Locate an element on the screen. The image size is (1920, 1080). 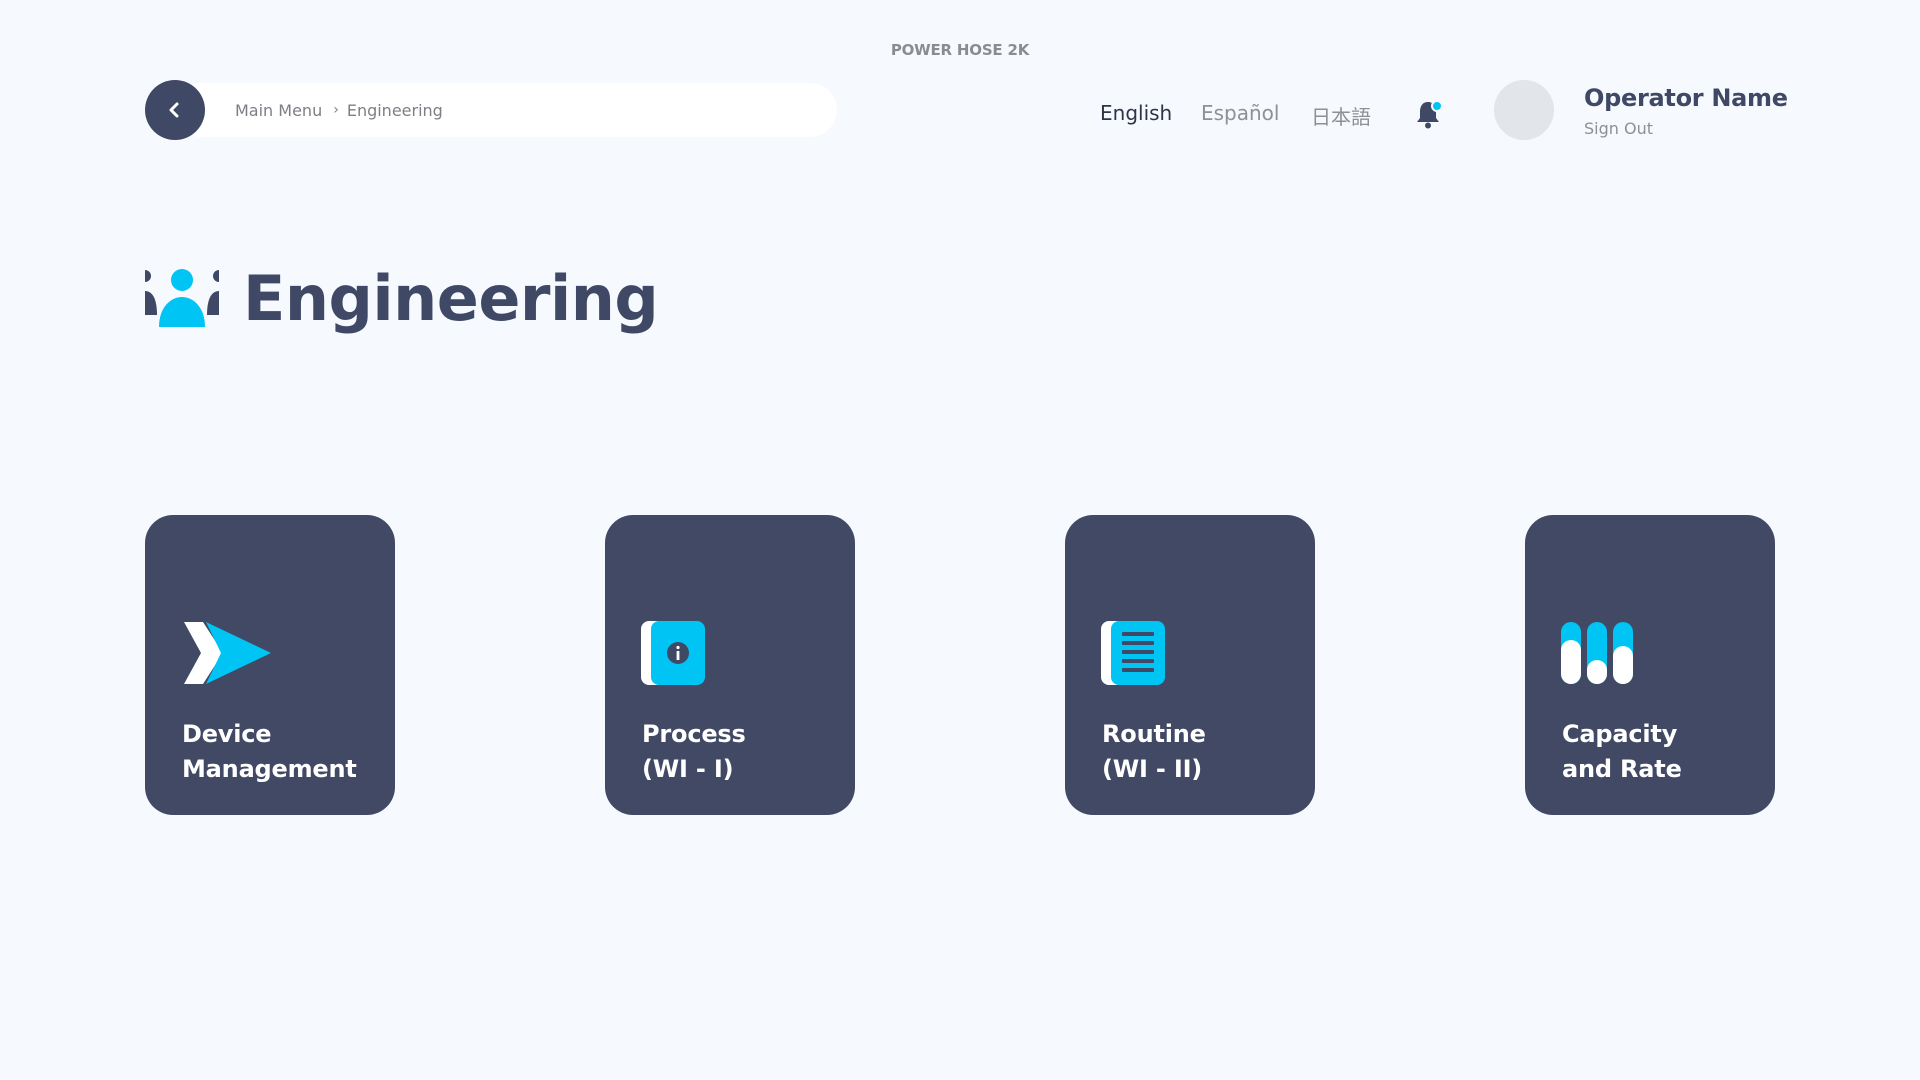
list-book-icon is located at coordinates (1133, 653).